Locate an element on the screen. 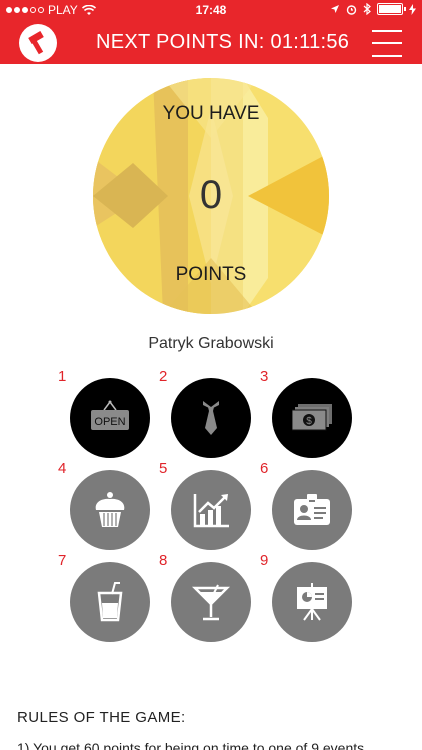 This screenshot has height=750, width=422. event-button-3: $ is located at coordinates (312, 418).